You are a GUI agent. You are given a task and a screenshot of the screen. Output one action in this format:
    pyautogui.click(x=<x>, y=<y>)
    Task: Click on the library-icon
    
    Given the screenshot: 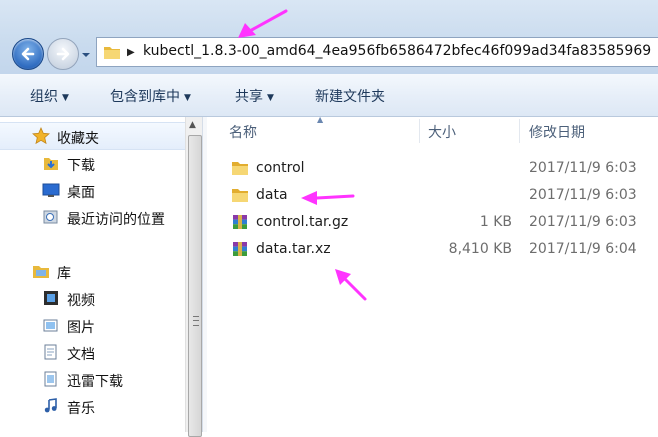 What is the action you would take?
    pyautogui.click(x=41, y=272)
    